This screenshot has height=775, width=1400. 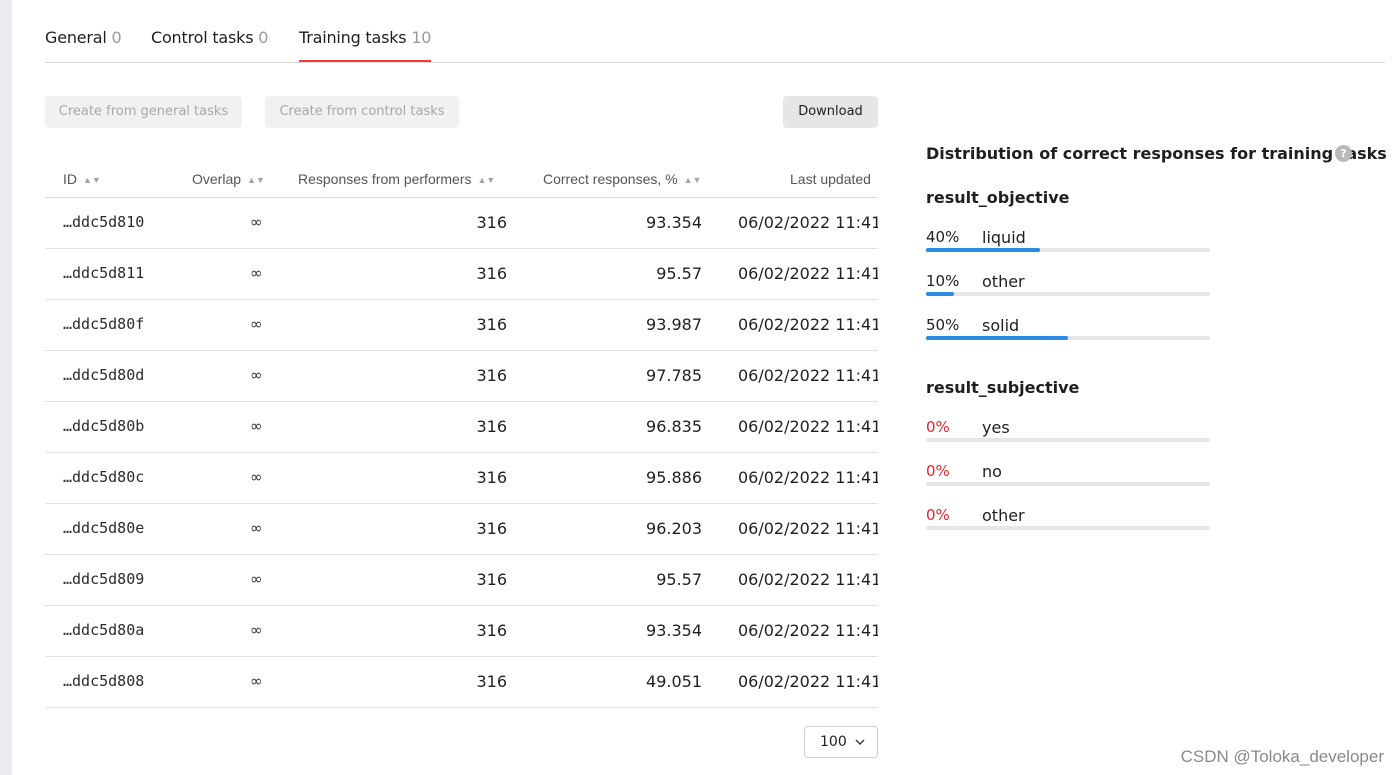 What do you see at coordinates (385, 179) in the screenshot?
I see `header-responses-label: Responses from performers` at bounding box center [385, 179].